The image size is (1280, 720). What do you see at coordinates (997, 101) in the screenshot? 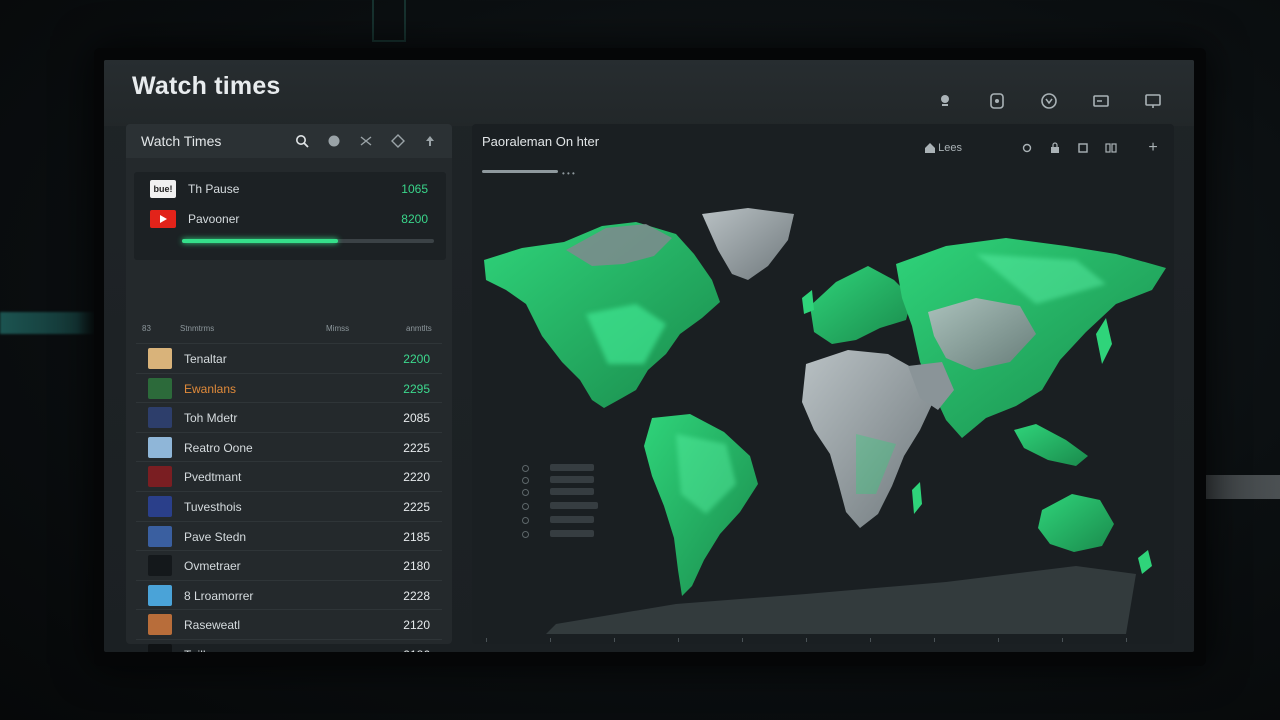
I see `device-icon` at bounding box center [997, 101].